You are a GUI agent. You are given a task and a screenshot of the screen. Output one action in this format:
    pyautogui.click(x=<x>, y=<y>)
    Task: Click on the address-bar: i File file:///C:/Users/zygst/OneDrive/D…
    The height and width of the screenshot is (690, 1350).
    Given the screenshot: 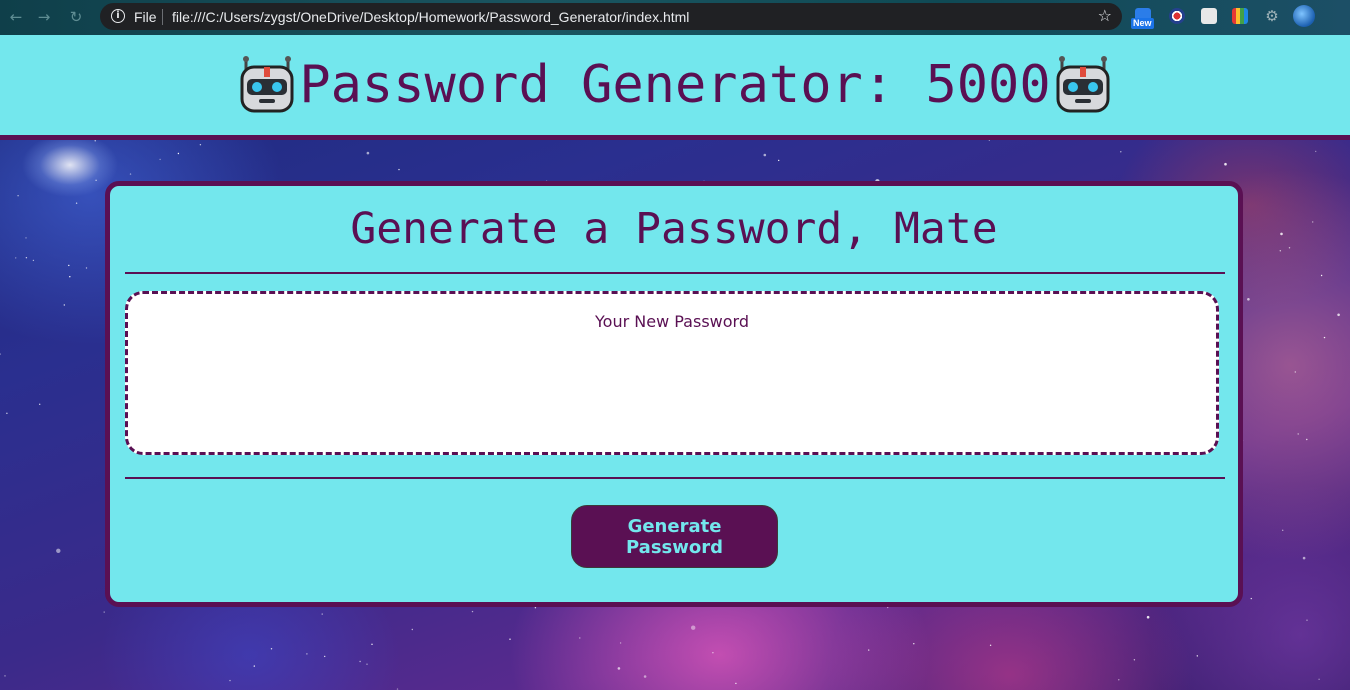 What is the action you would take?
    pyautogui.click(x=611, y=16)
    